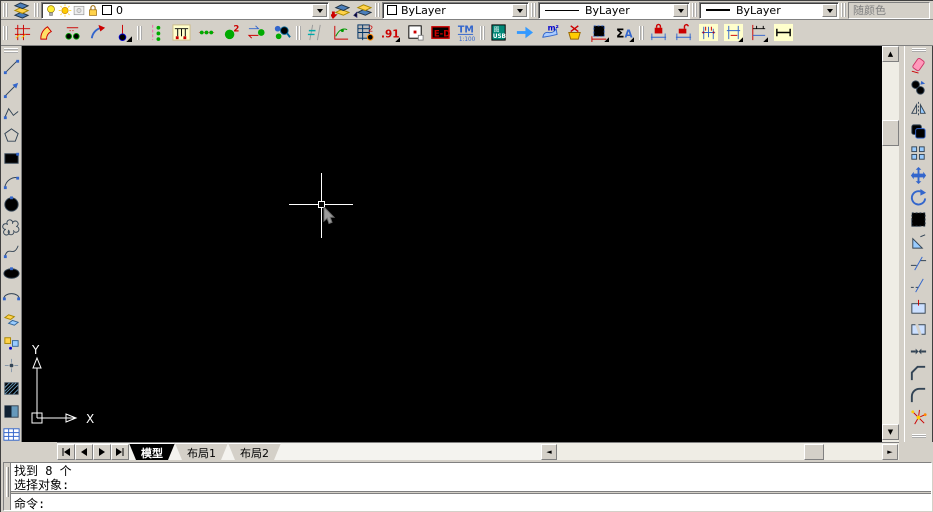 This screenshot has width=933, height=512. What do you see at coordinates (231, 33) in the screenshot?
I see `ball-2-icon: 2` at bounding box center [231, 33].